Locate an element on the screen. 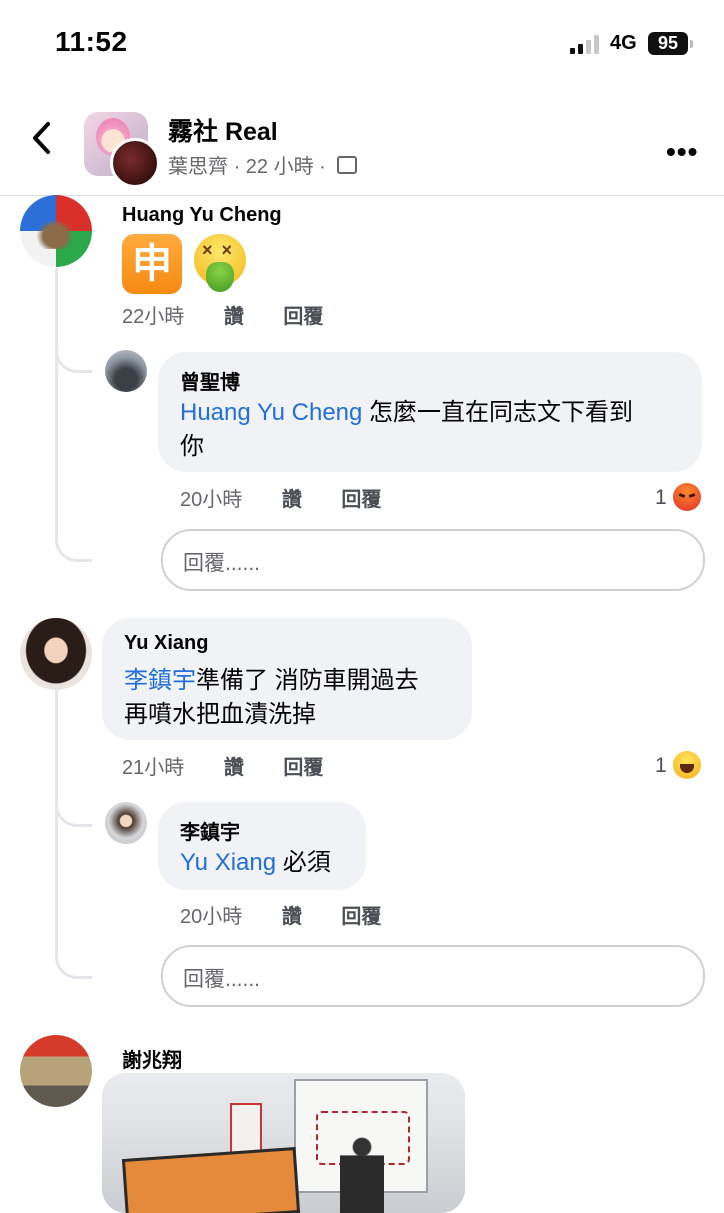  comment-bubble: 曾聖博 Huang Yu Cheng 怎麼一直在同志文下看到 你 is located at coordinates (430, 412).